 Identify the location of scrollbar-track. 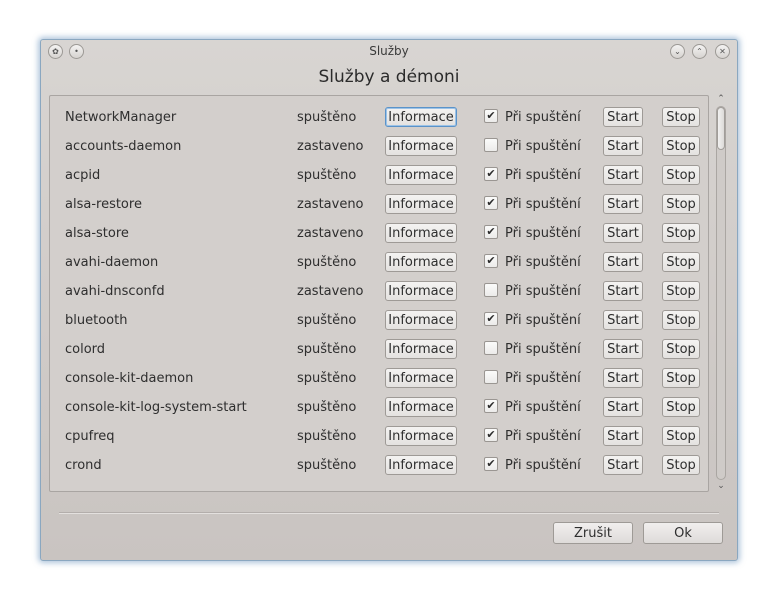
(721, 293).